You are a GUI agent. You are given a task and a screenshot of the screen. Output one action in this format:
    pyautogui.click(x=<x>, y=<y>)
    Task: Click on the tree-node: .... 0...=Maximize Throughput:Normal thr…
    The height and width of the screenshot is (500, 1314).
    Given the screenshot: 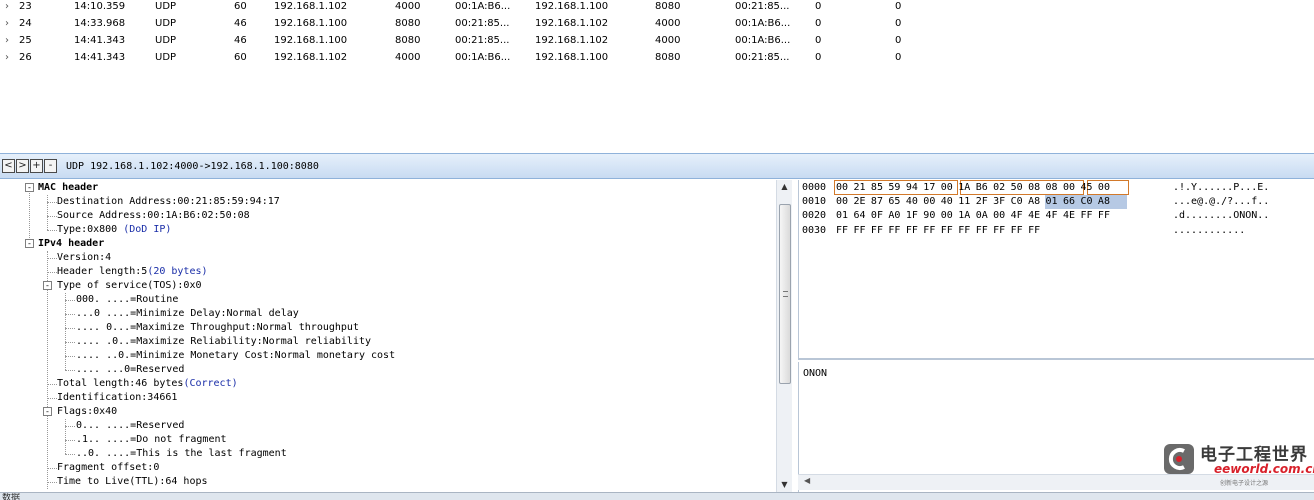 What is the action you would take?
    pyautogui.click(x=217, y=328)
    